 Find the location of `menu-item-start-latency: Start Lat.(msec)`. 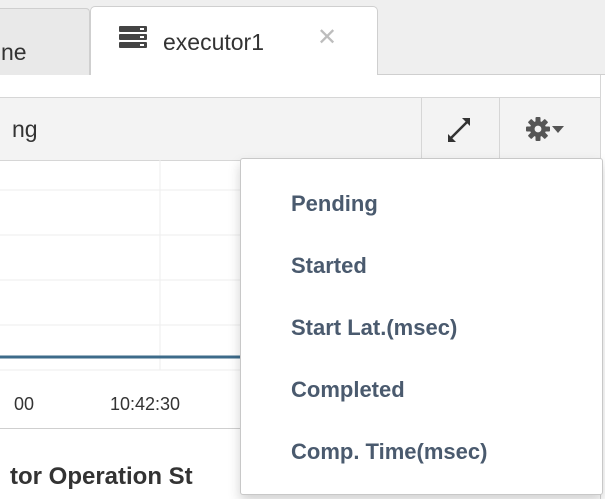

menu-item-start-latency: Start Lat.(msec) is located at coordinates (421, 328).